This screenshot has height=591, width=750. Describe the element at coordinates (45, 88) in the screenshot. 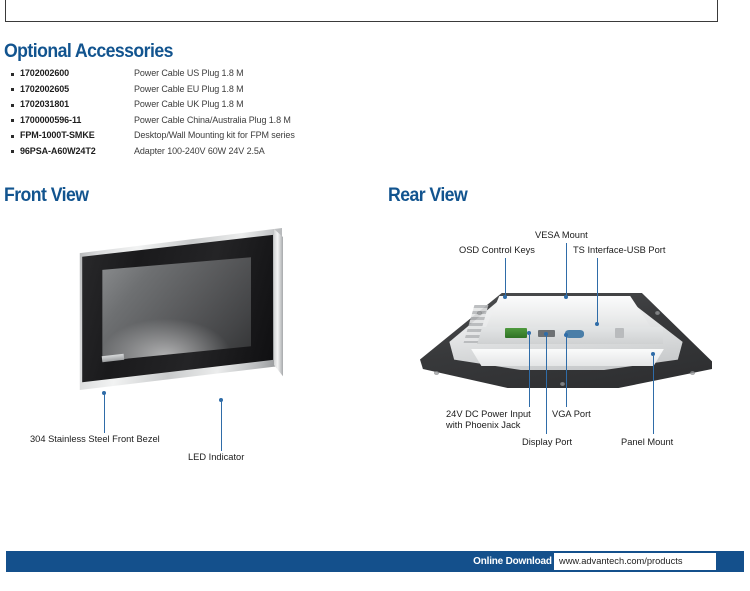

I see `accessory-sku: 1702002605` at that location.